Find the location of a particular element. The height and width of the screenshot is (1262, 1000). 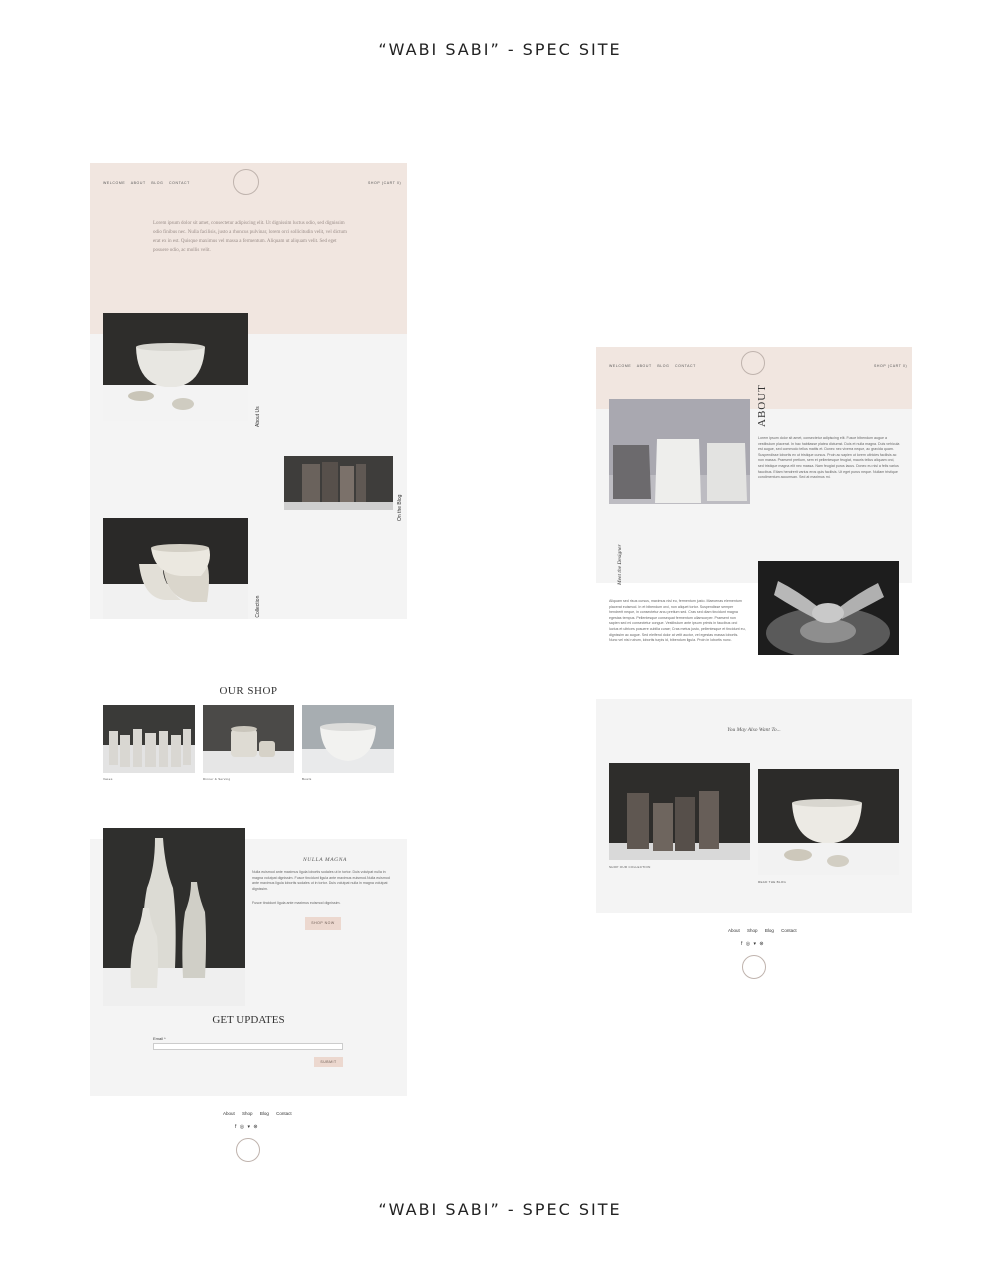

about-nav-about: ABOUT is located at coordinates (644, 366).